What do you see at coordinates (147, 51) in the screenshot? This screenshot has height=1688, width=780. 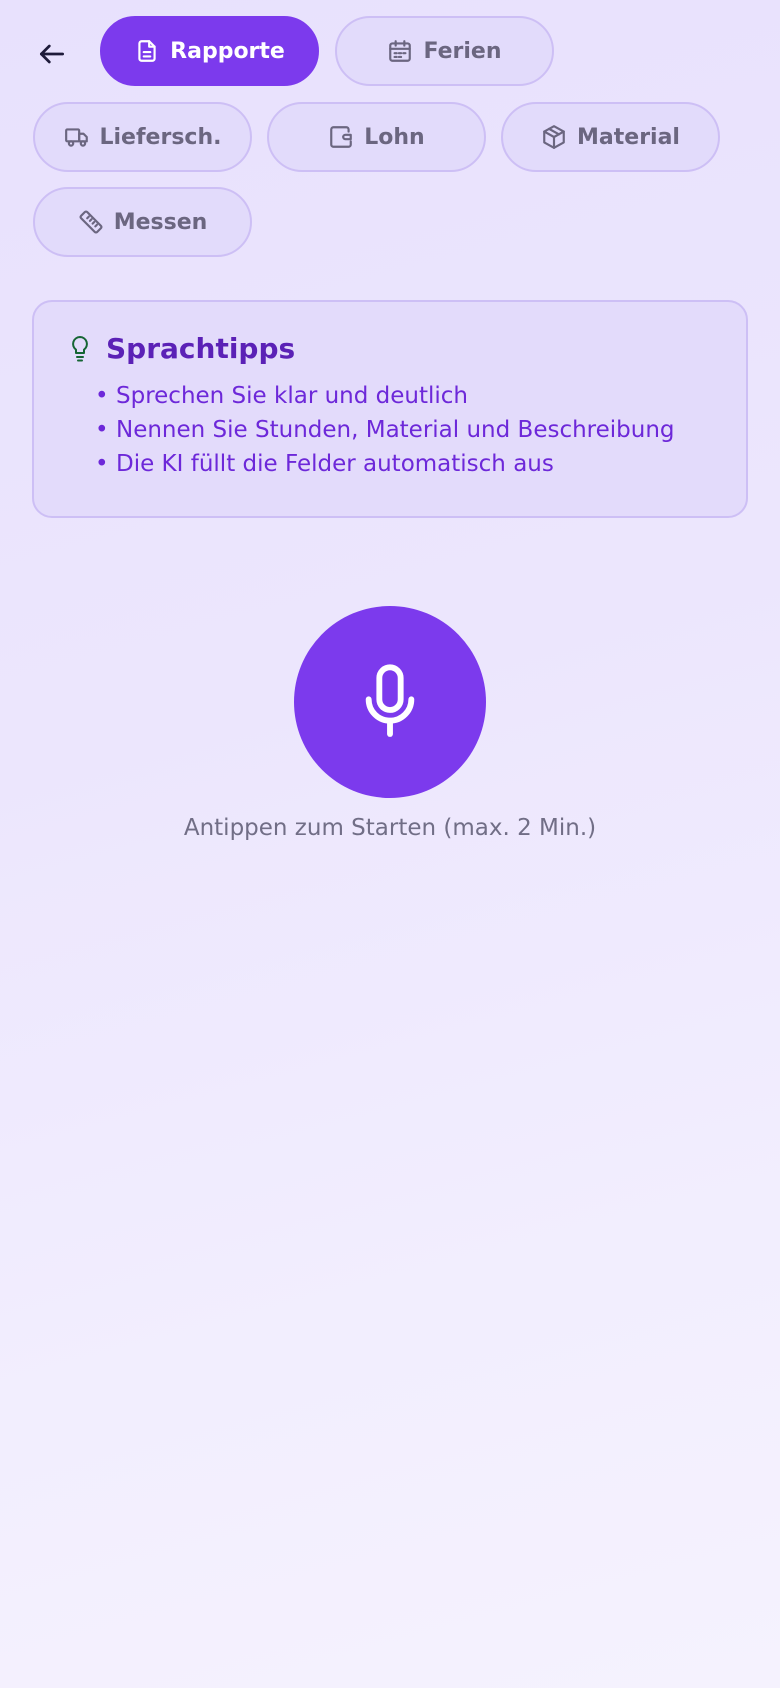 I see `document-icon` at bounding box center [147, 51].